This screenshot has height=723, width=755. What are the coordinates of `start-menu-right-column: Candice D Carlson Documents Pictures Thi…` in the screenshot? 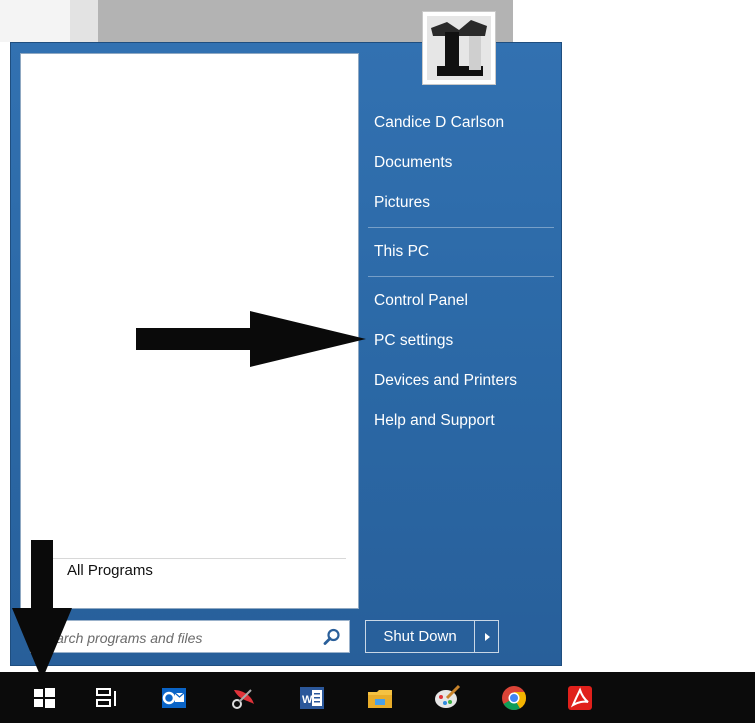 It's located at (459, 272).